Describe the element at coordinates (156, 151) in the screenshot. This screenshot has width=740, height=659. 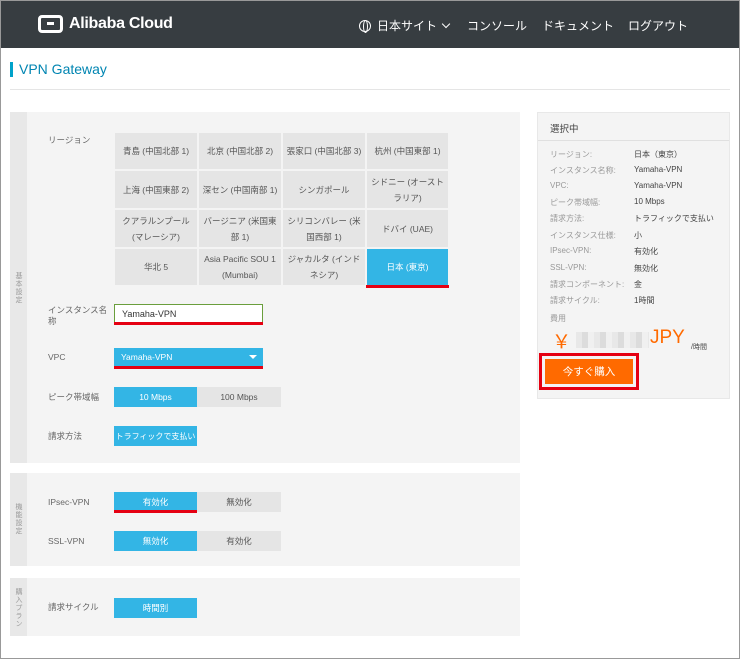
I see `region-option: 青島 (中国北部 1)` at that location.